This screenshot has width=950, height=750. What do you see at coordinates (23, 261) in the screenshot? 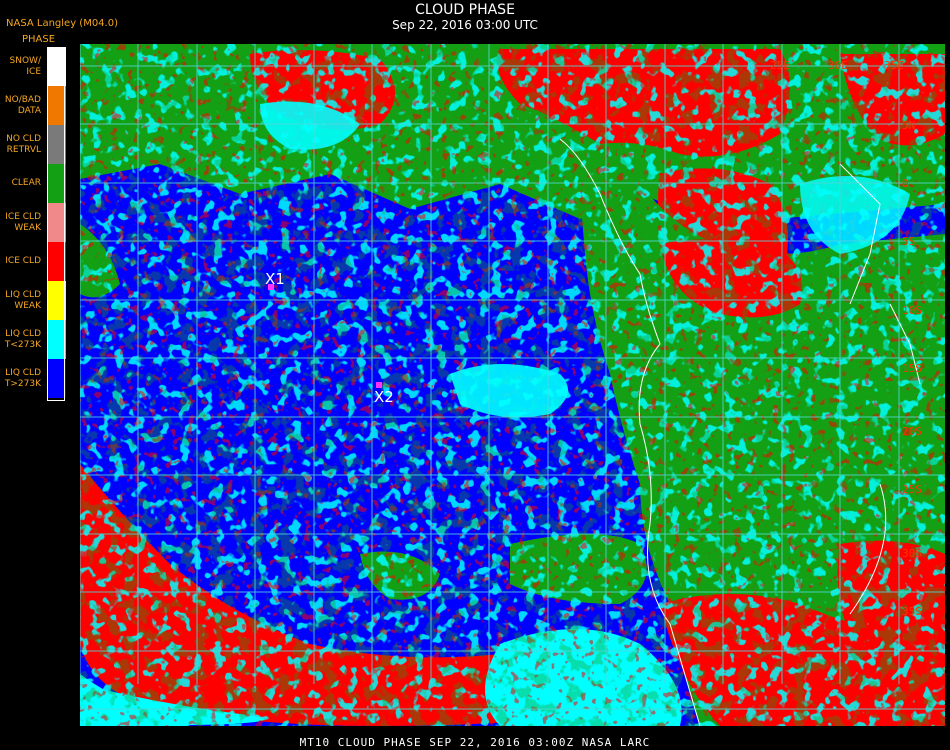
I see `legend-label: ICE CLD` at bounding box center [23, 261].